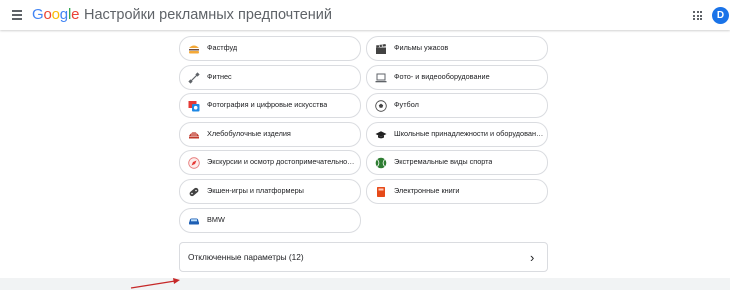 The image size is (730, 290). What do you see at coordinates (216, 219) in the screenshot?
I see `interest-item-label: BMW` at bounding box center [216, 219].